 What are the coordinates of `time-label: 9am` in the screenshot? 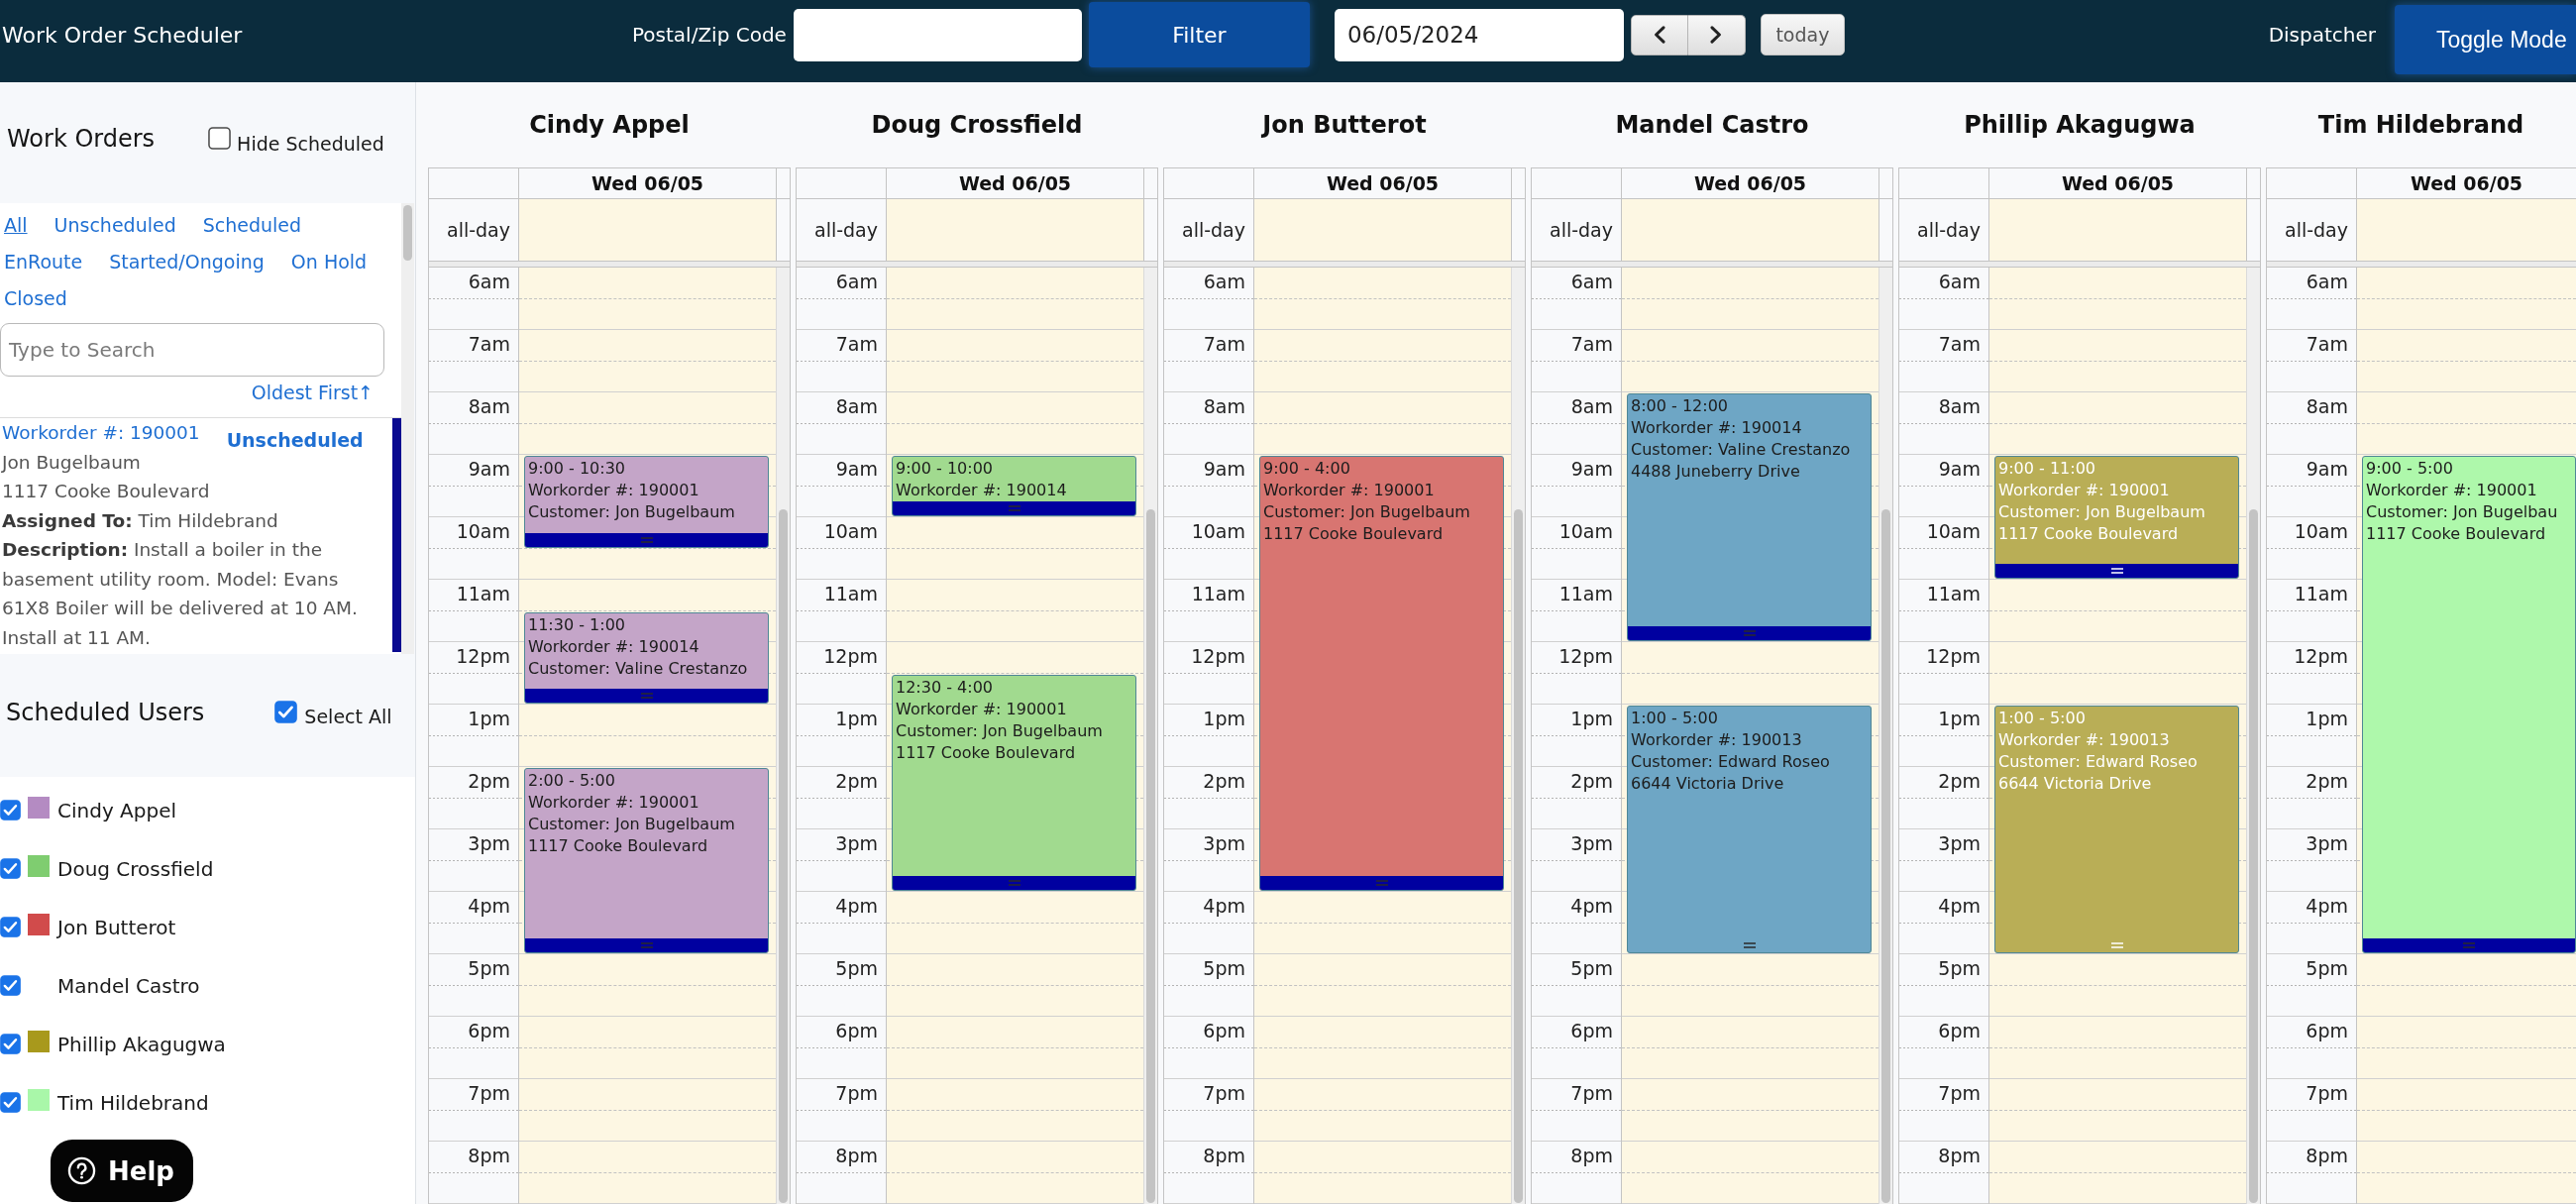 It's located at (1591, 469).